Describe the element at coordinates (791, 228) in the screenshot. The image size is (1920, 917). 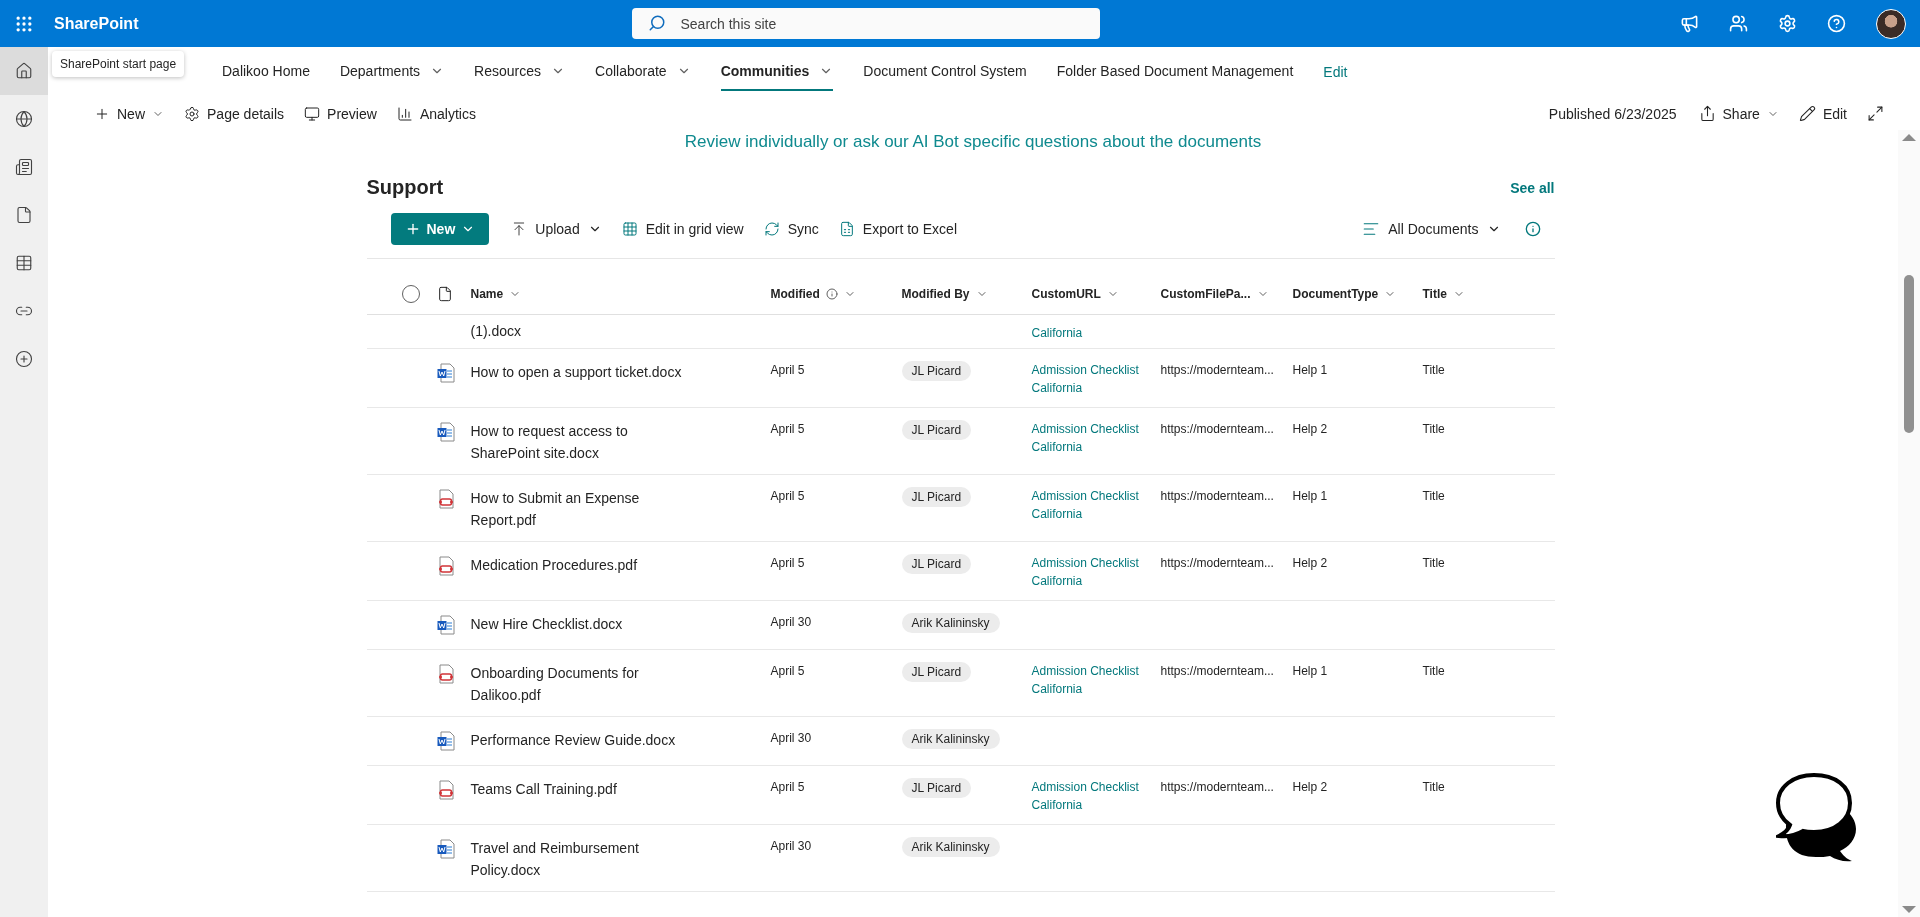
I see `sync-button: Sync` at that location.